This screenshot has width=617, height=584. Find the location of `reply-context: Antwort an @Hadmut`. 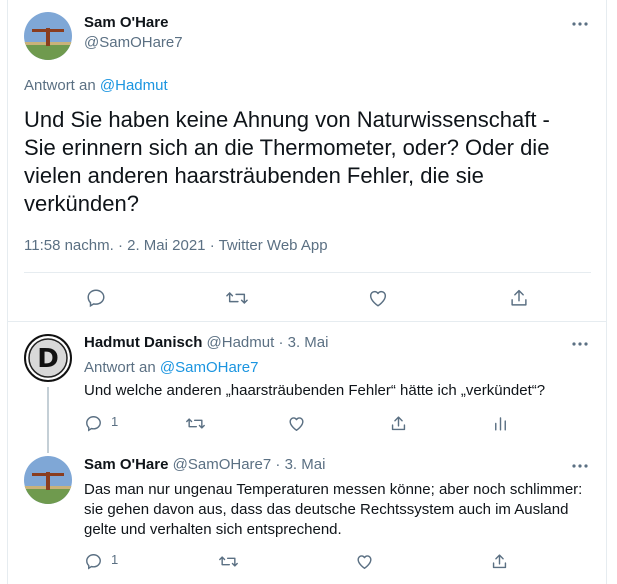

reply-context: Antwort an @Hadmut is located at coordinates (96, 85).